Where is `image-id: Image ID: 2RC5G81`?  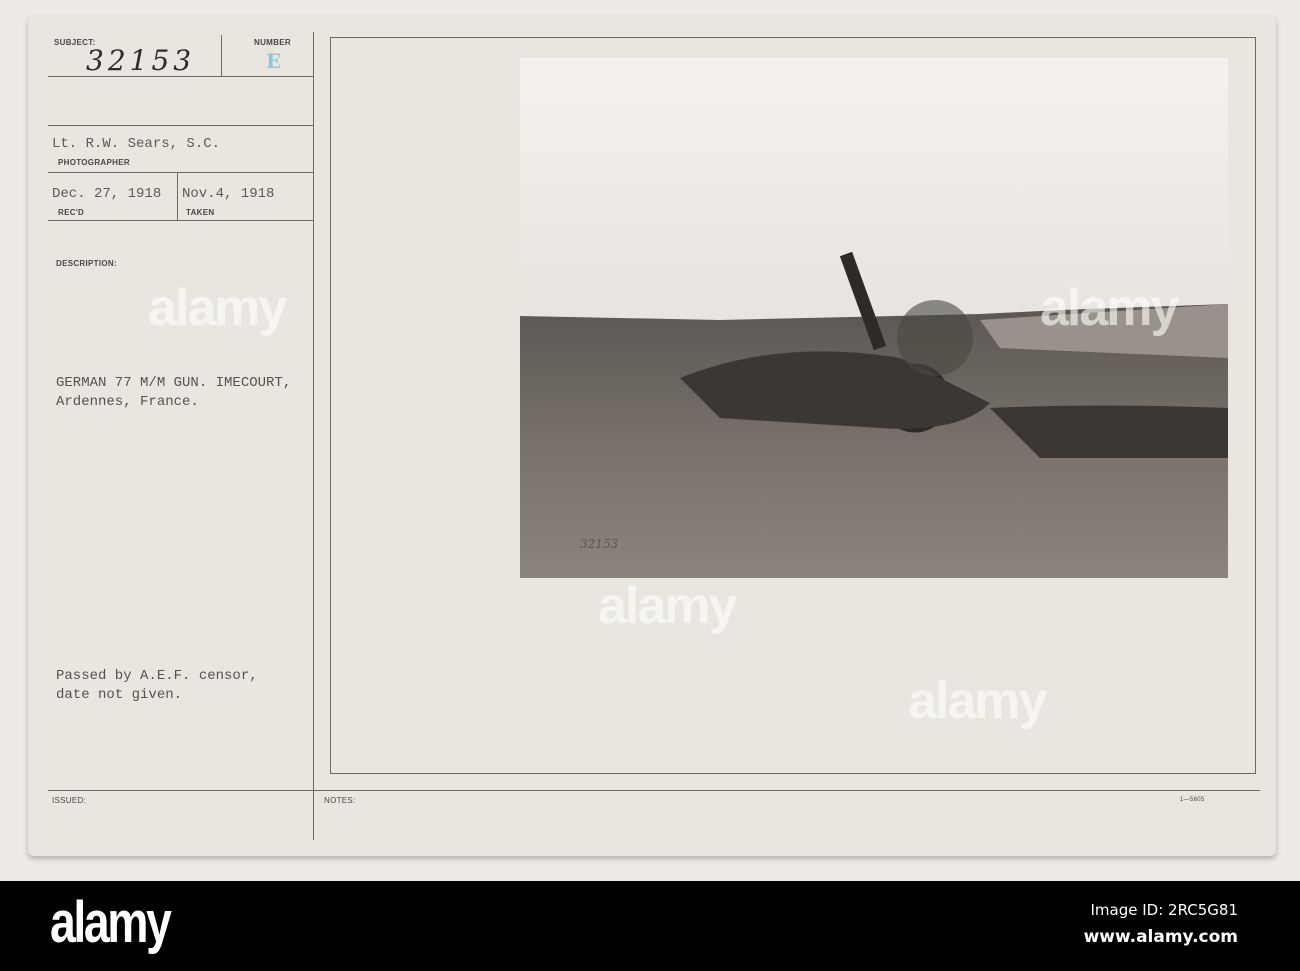
image-id: Image ID: 2RC5G81 is located at coordinates (1164, 910).